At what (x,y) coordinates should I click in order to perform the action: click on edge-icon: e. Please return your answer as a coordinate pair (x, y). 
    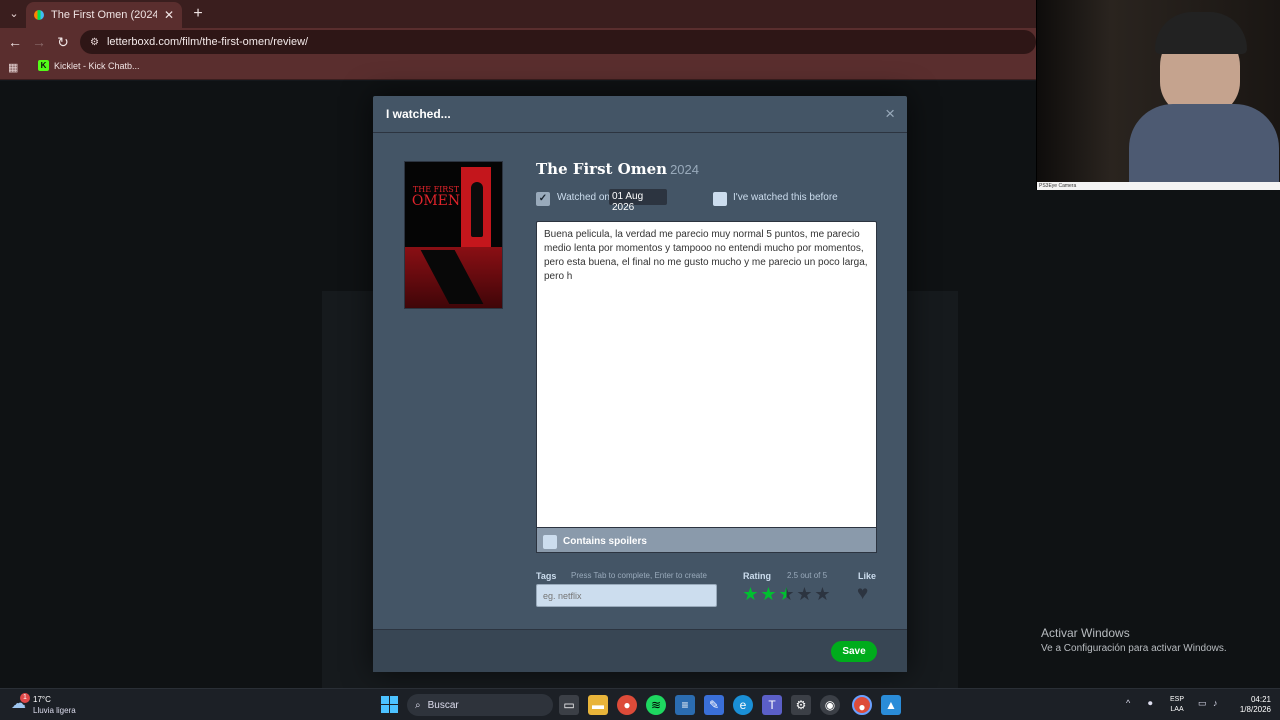
    Looking at the image, I should click on (743, 705).